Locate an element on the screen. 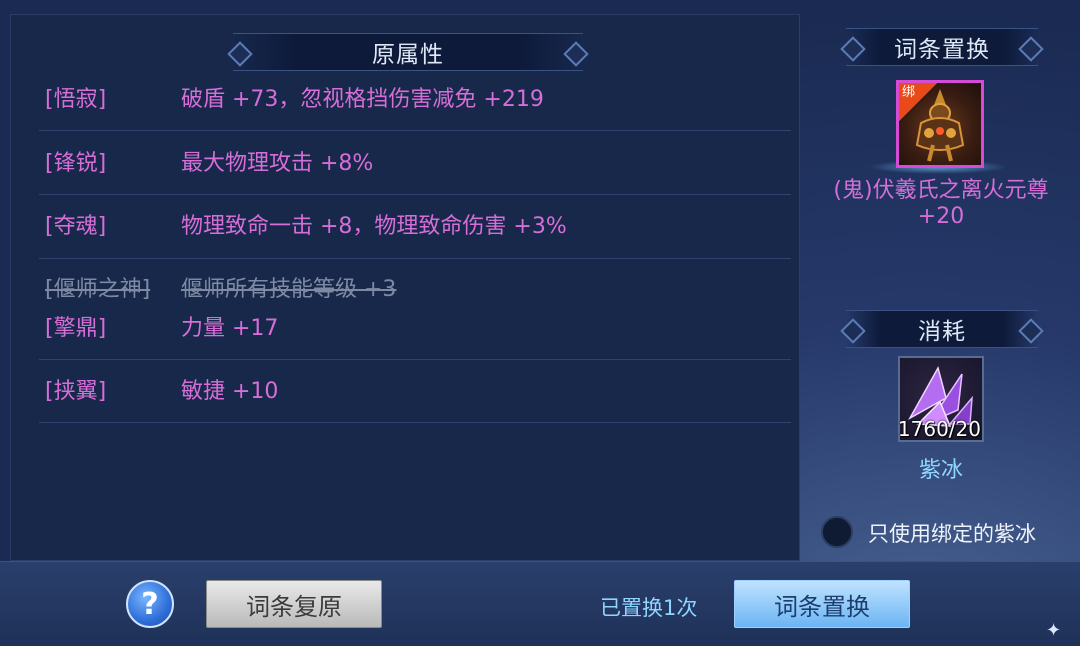 The image size is (1080, 646). attribute-row: [擎鼎] 力量 +17 is located at coordinates (413, 326).